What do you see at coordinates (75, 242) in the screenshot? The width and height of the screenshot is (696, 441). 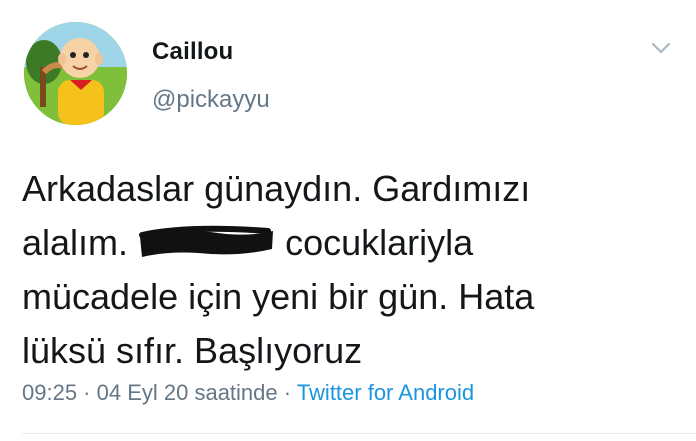 I see `tweet-text-fragment: alalım.` at bounding box center [75, 242].